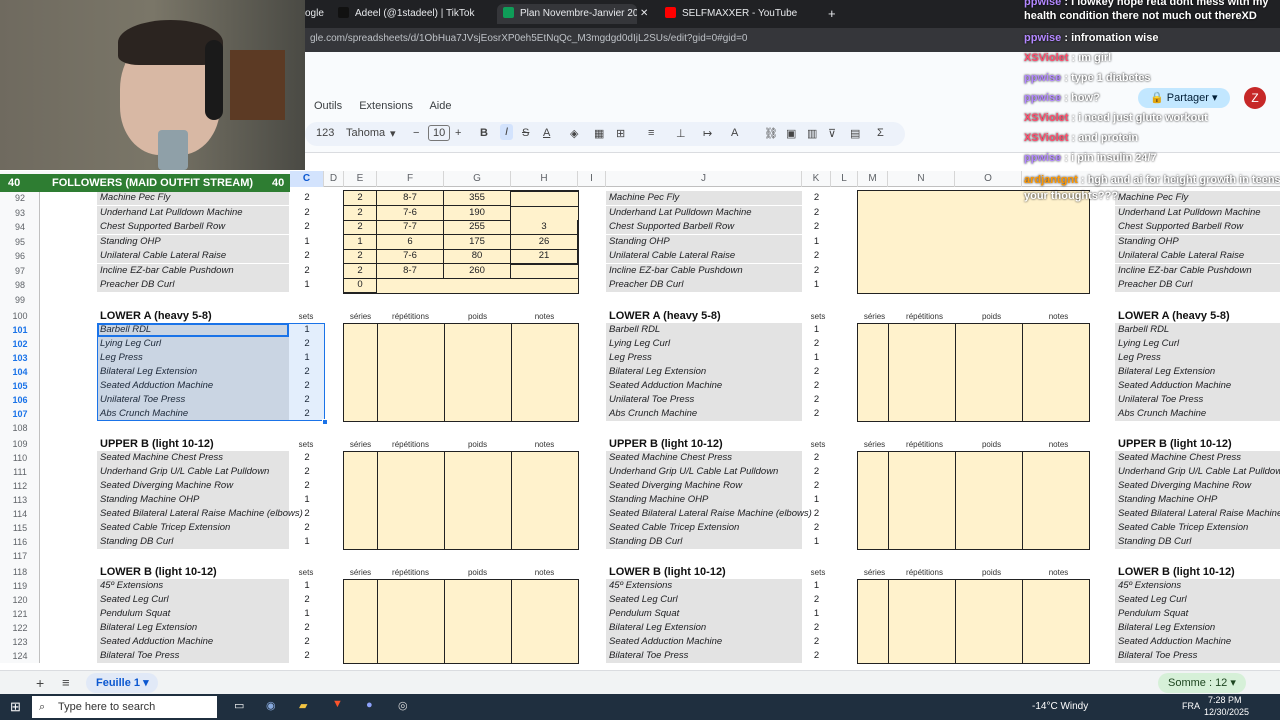 This screenshot has height=720, width=1280. What do you see at coordinates (988, 179) in the screenshot?
I see `column-header-o: O` at bounding box center [988, 179].